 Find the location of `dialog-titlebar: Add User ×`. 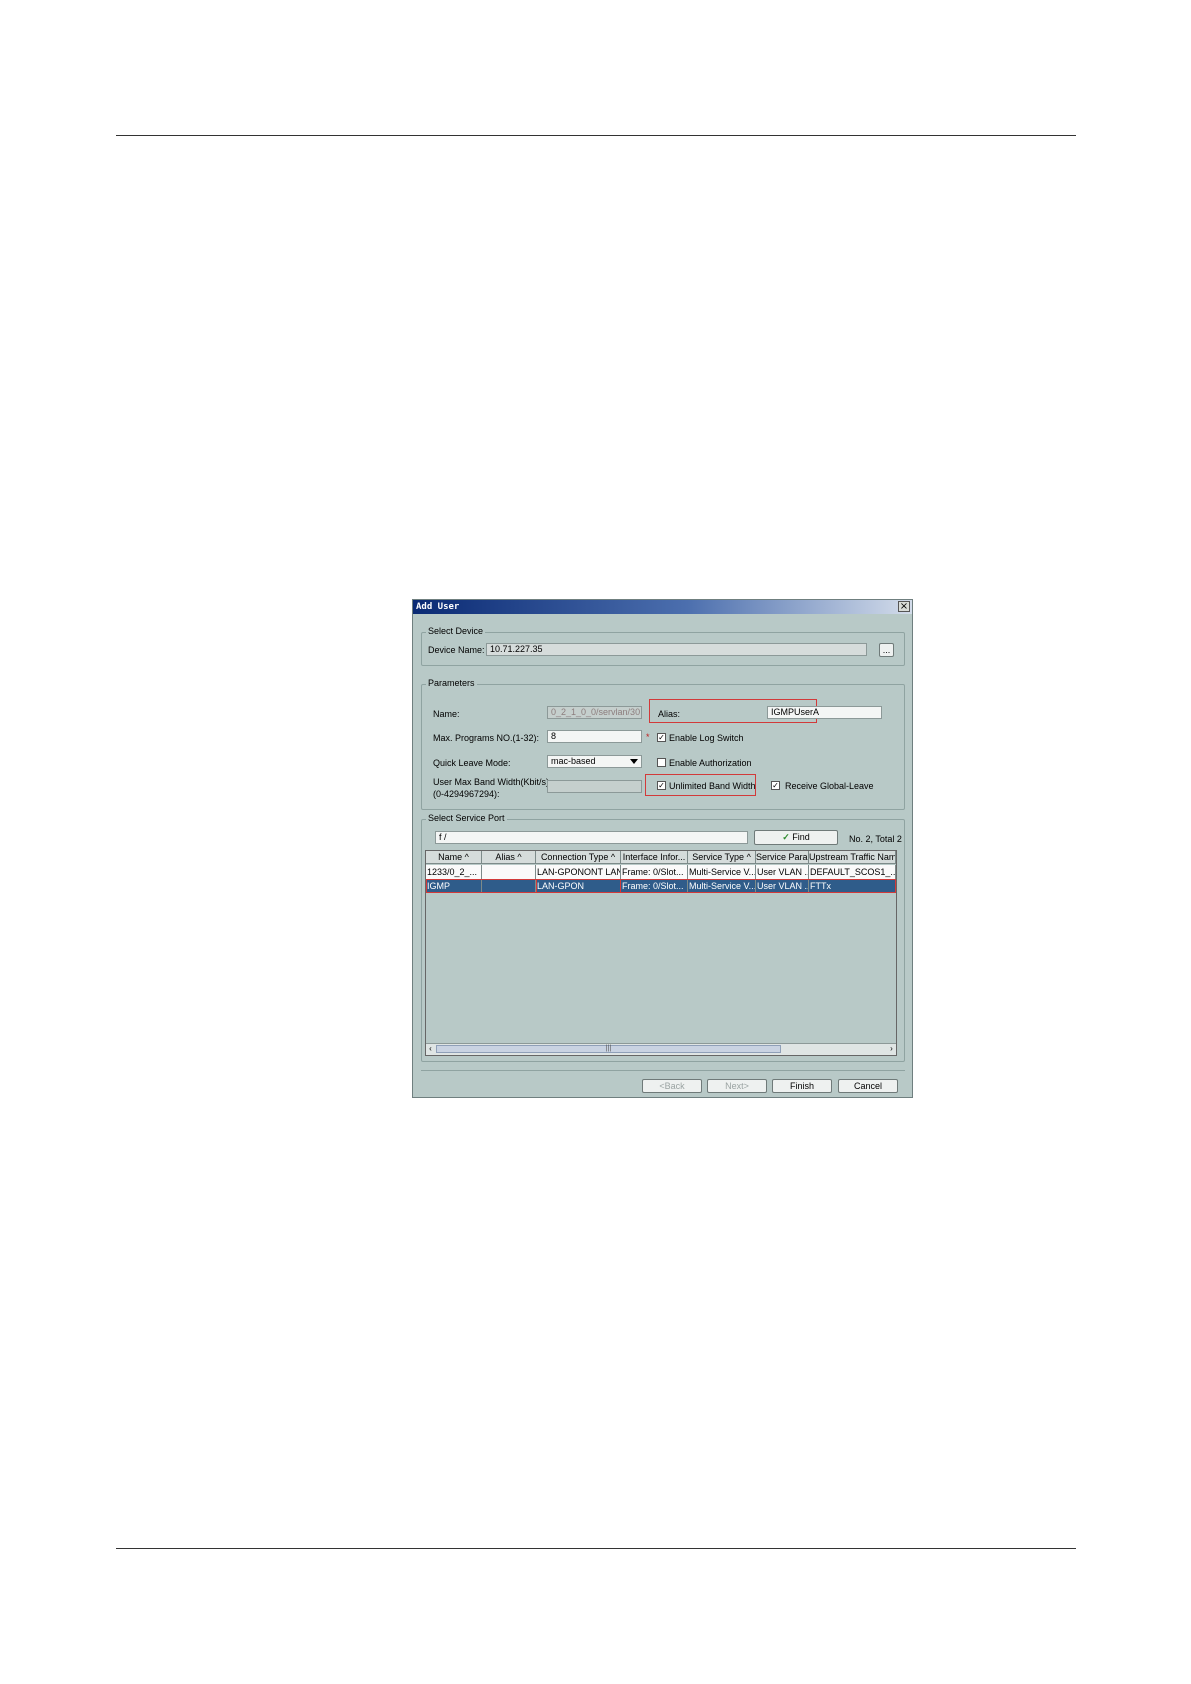

dialog-titlebar: Add User × is located at coordinates (662, 607).